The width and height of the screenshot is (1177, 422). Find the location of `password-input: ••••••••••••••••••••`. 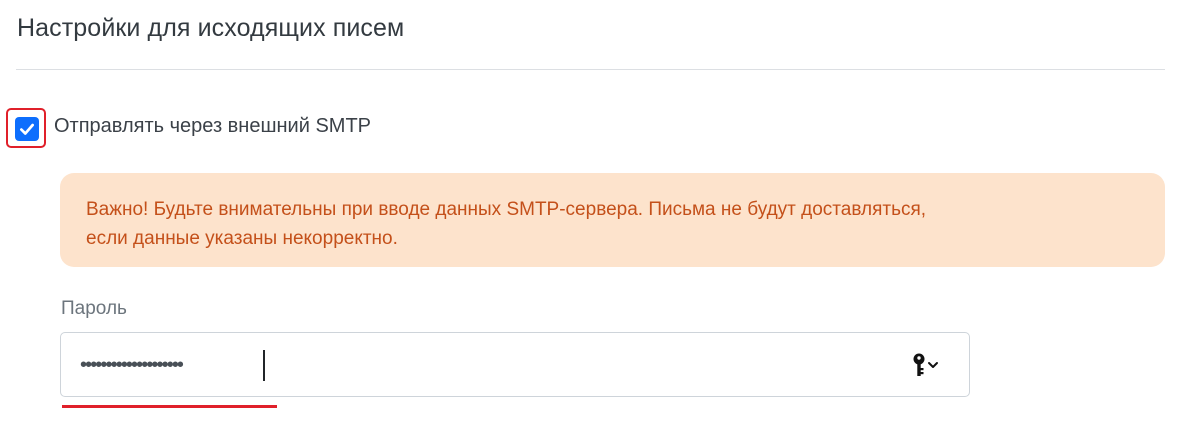

password-input: •••••••••••••••••••• is located at coordinates (515, 364).